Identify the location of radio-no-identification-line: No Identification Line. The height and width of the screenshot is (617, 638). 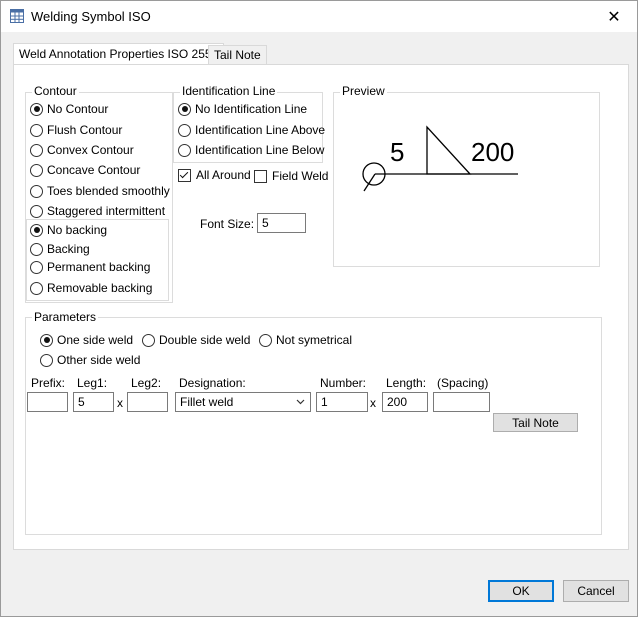
(242, 109).